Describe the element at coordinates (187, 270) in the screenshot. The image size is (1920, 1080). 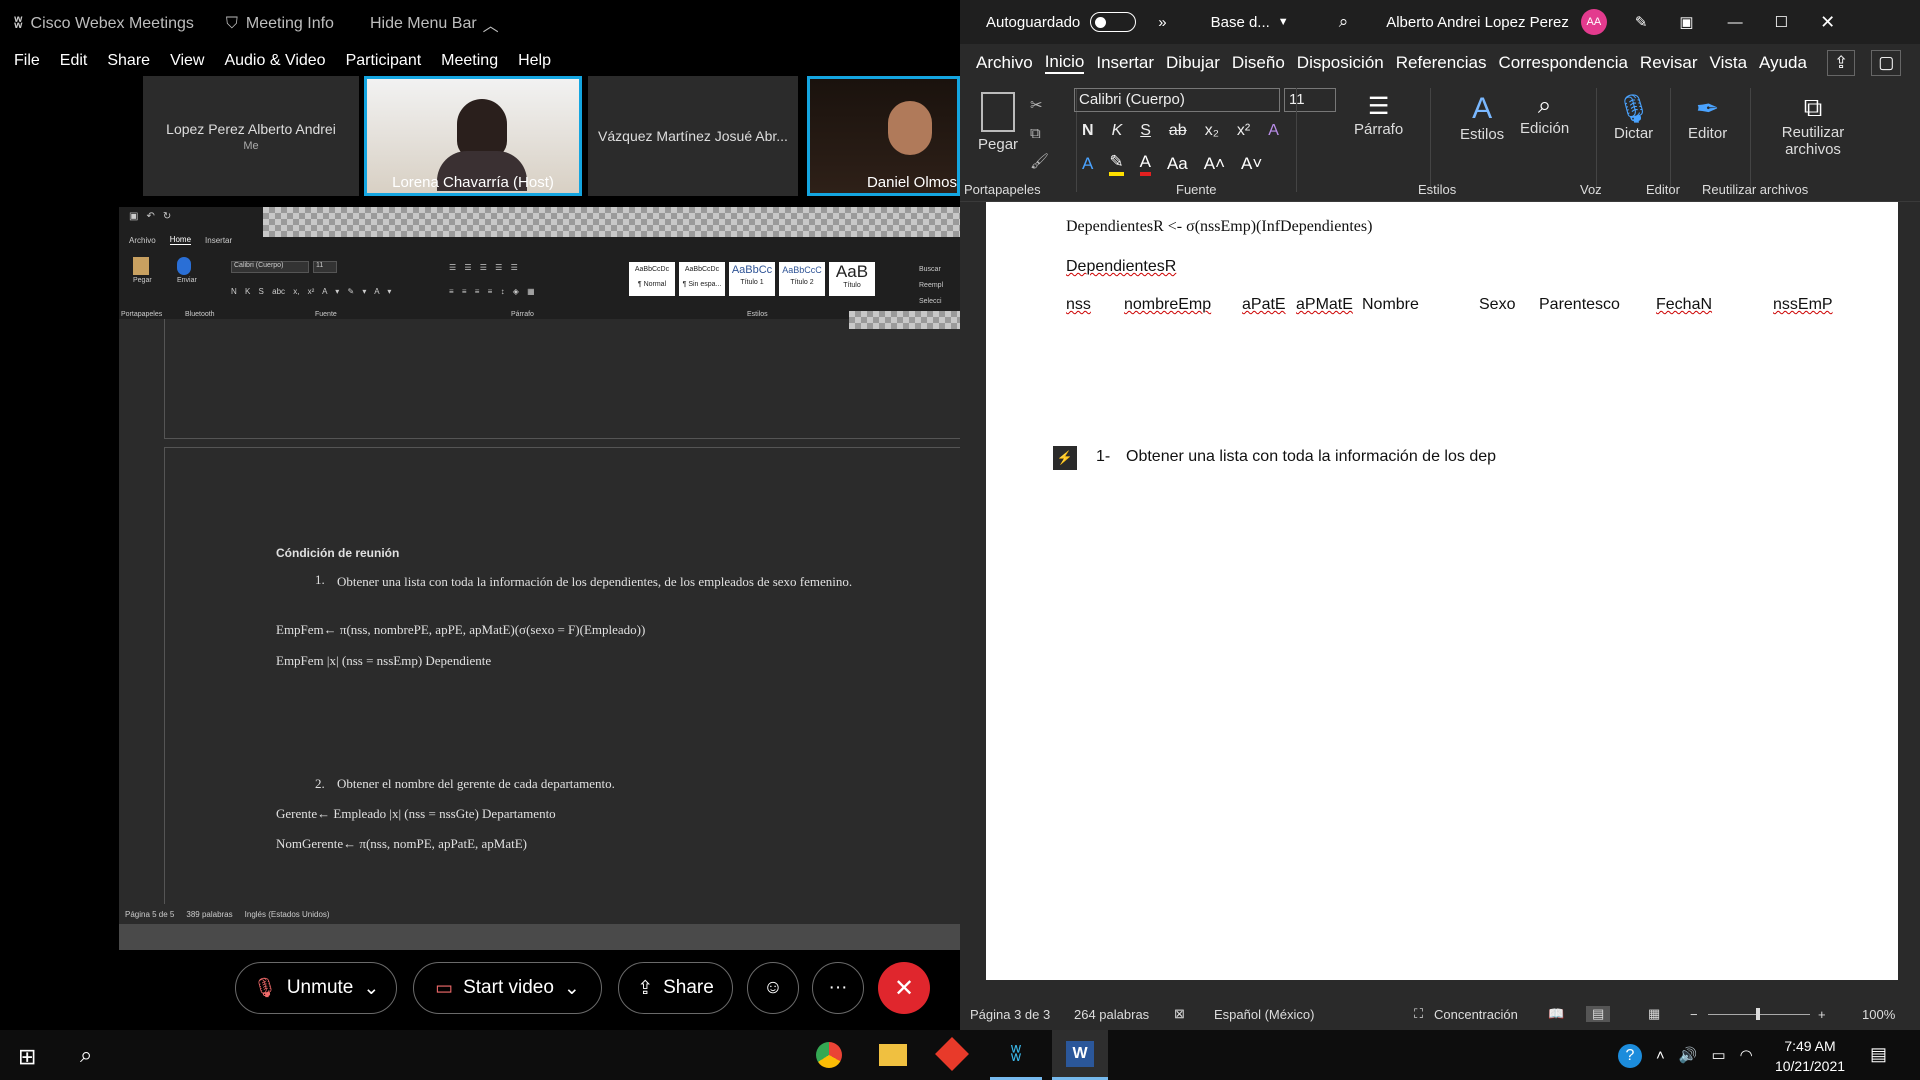
I see `send-button: Enviar` at that location.